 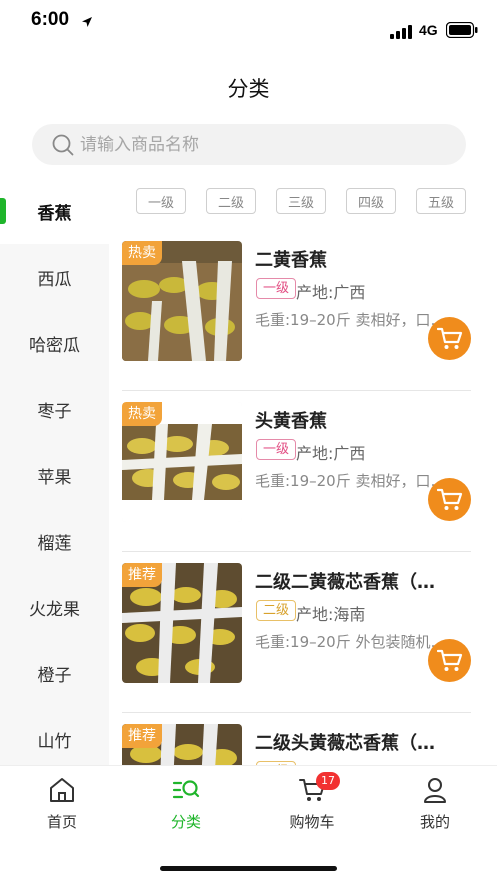 I want to click on sidebar-item-jujube: 枣子, so click(x=54, y=409).